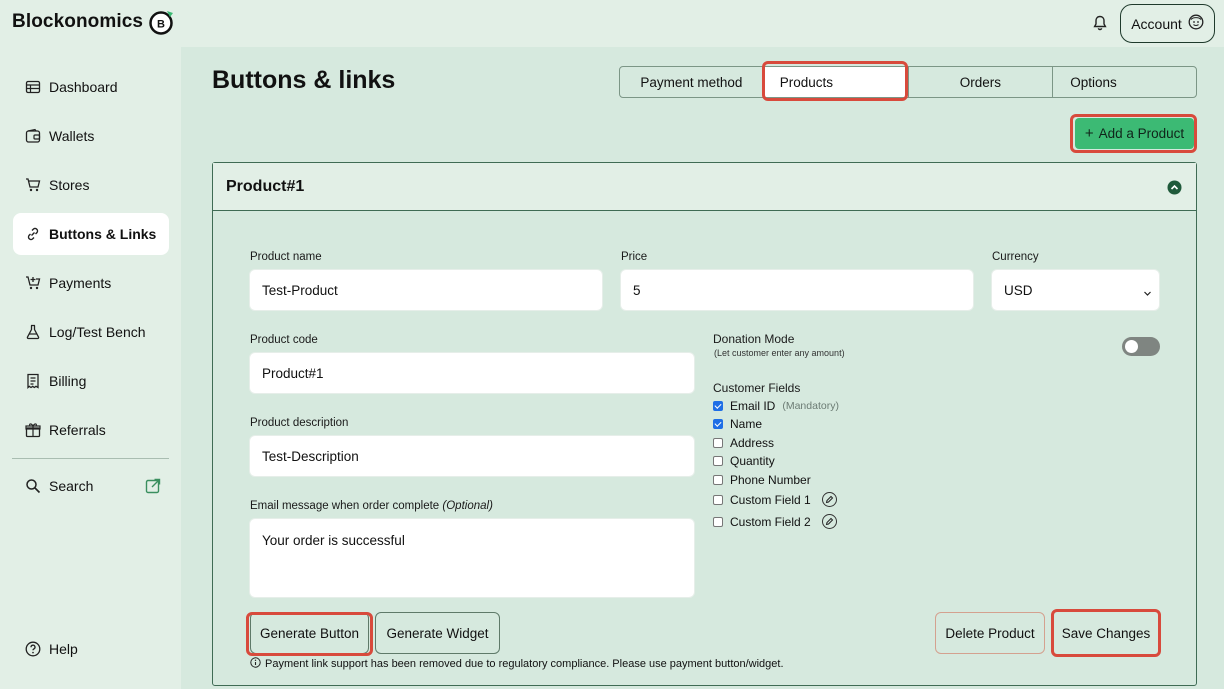  I want to click on email-message-label-text: Email message when order complete, so click(345, 506).